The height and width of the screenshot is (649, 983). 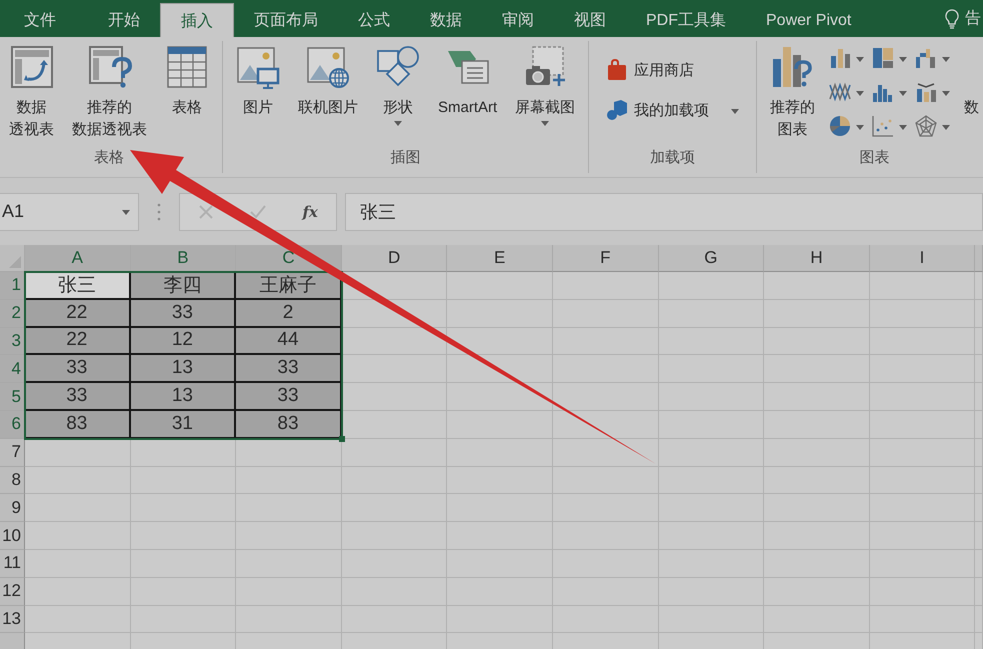 I want to click on ribbon-tab: 公式, so click(x=374, y=18).